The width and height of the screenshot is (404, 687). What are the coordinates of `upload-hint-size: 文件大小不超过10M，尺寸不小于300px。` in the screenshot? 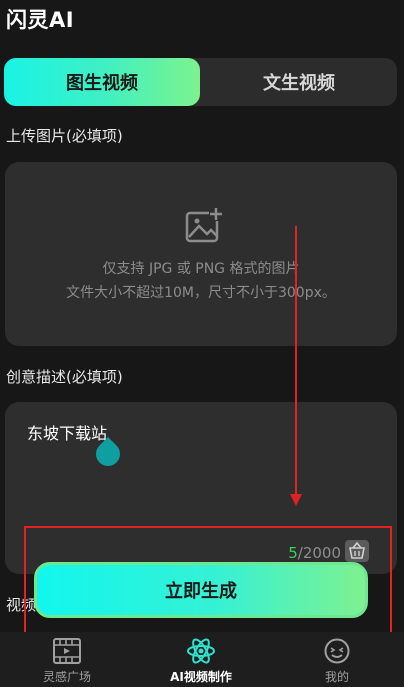 It's located at (201, 293).